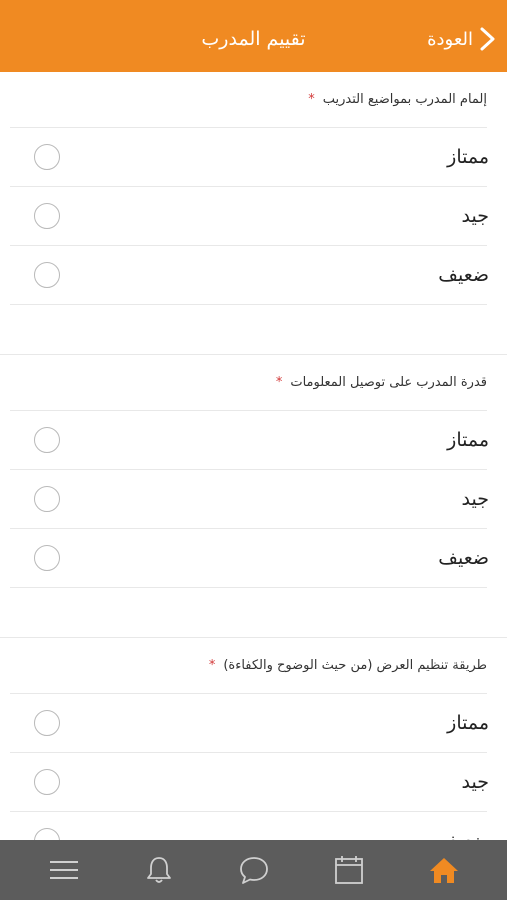  What do you see at coordinates (388, 382) in the screenshot?
I see `question-text: قدرة المدرب على توصيل المعلومات` at bounding box center [388, 382].